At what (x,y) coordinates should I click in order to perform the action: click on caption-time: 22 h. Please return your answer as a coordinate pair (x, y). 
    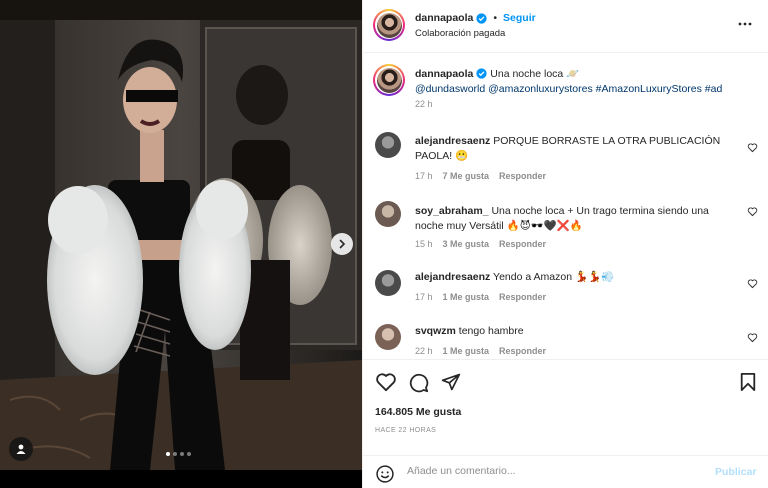
    Looking at the image, I should click on (424, 104).